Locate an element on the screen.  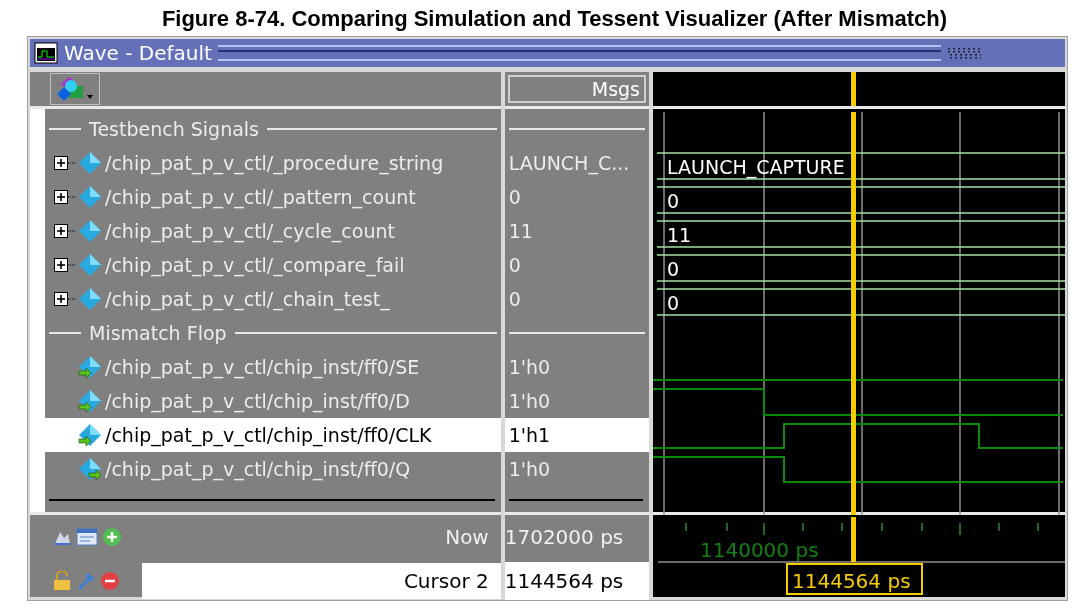
signal-name: /chip_pat_p_v_ctl/chip_inst/ff0/SE is located at coordinates (263, 367).